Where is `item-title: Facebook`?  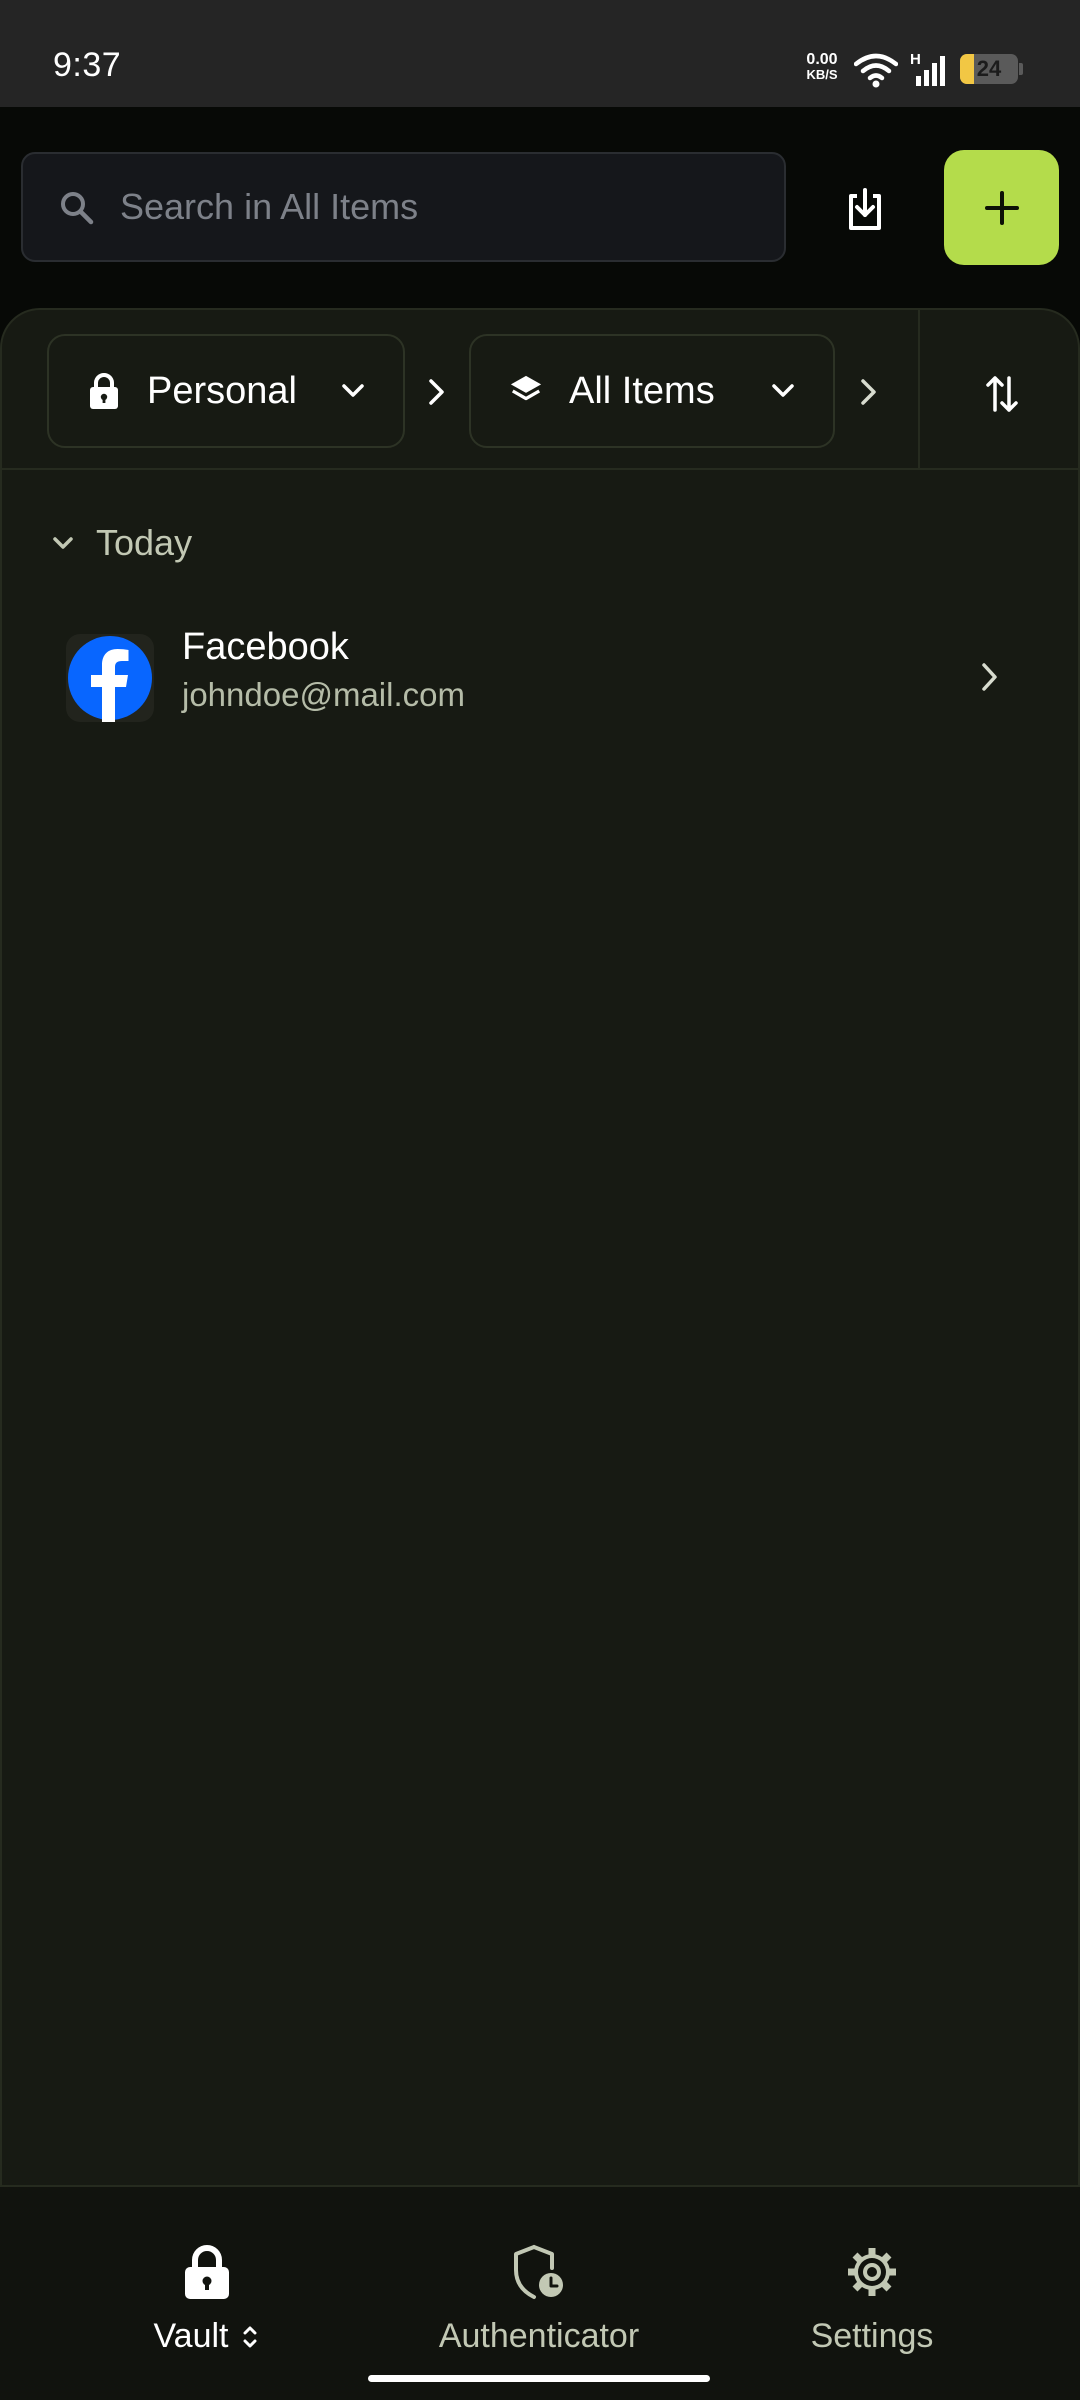 item-title: Facebook is located at coordinates (265, 647).